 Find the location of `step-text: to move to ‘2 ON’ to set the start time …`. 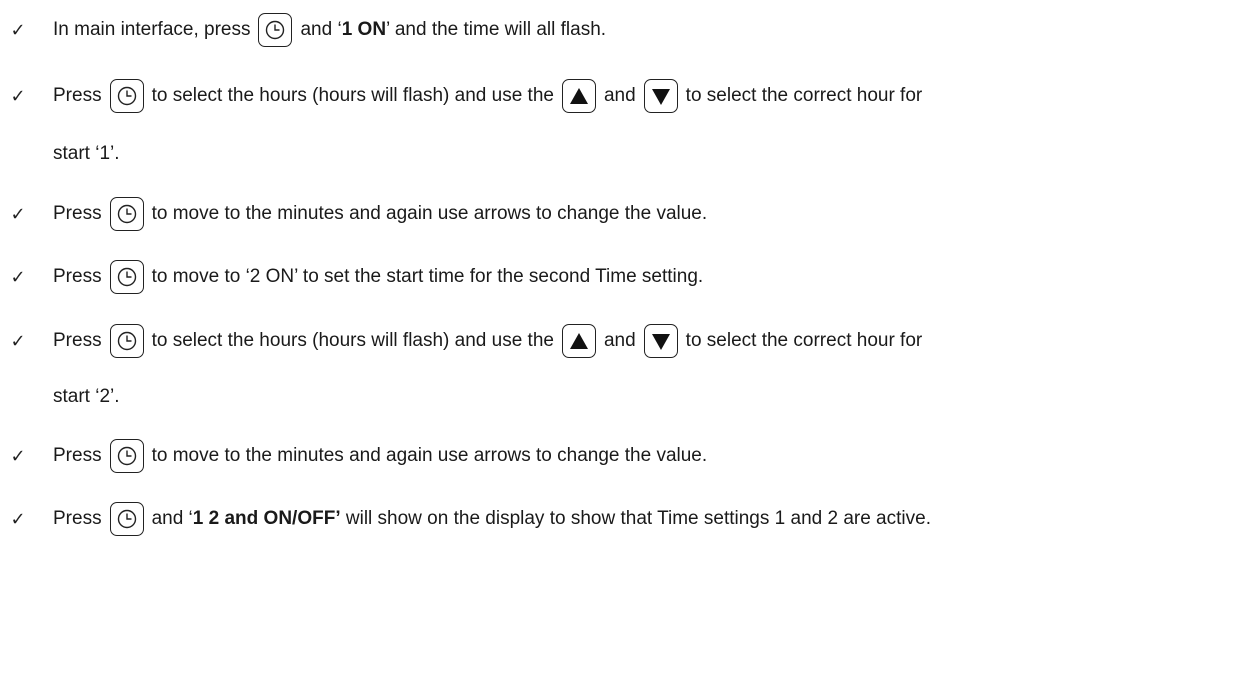

step-text: to move to ‘2 ON’ to set the start time … is located at coordinates (427, 276).